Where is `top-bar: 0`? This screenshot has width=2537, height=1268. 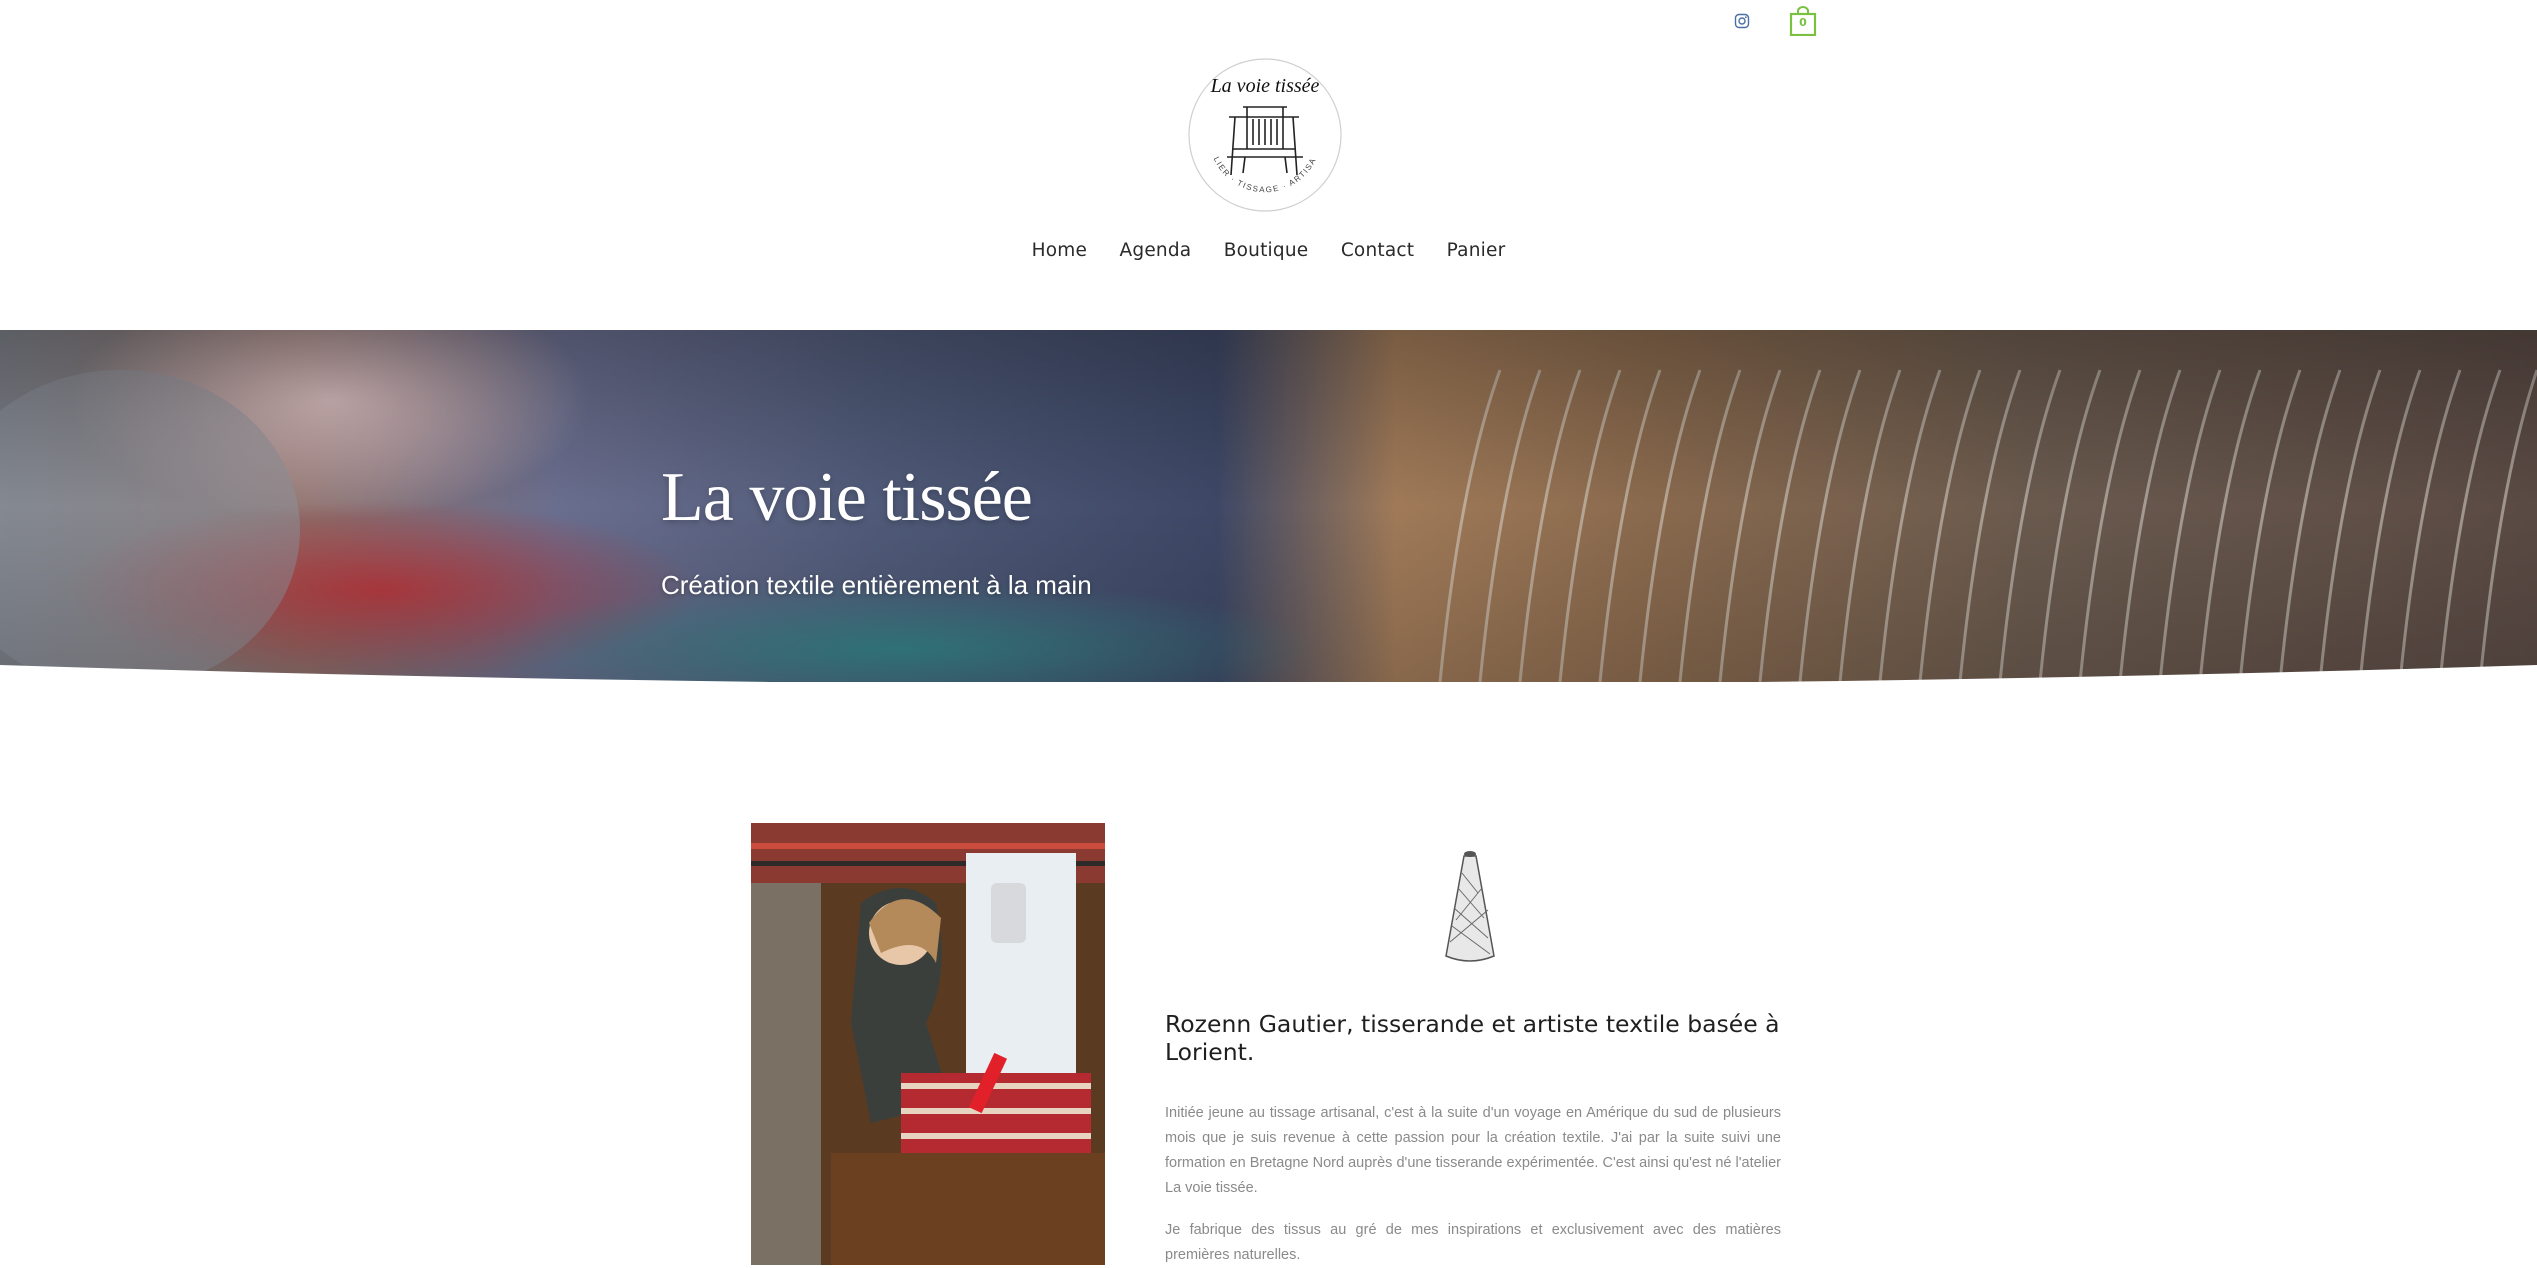 top-bar: 0 is located at coordinates (1268, 22).